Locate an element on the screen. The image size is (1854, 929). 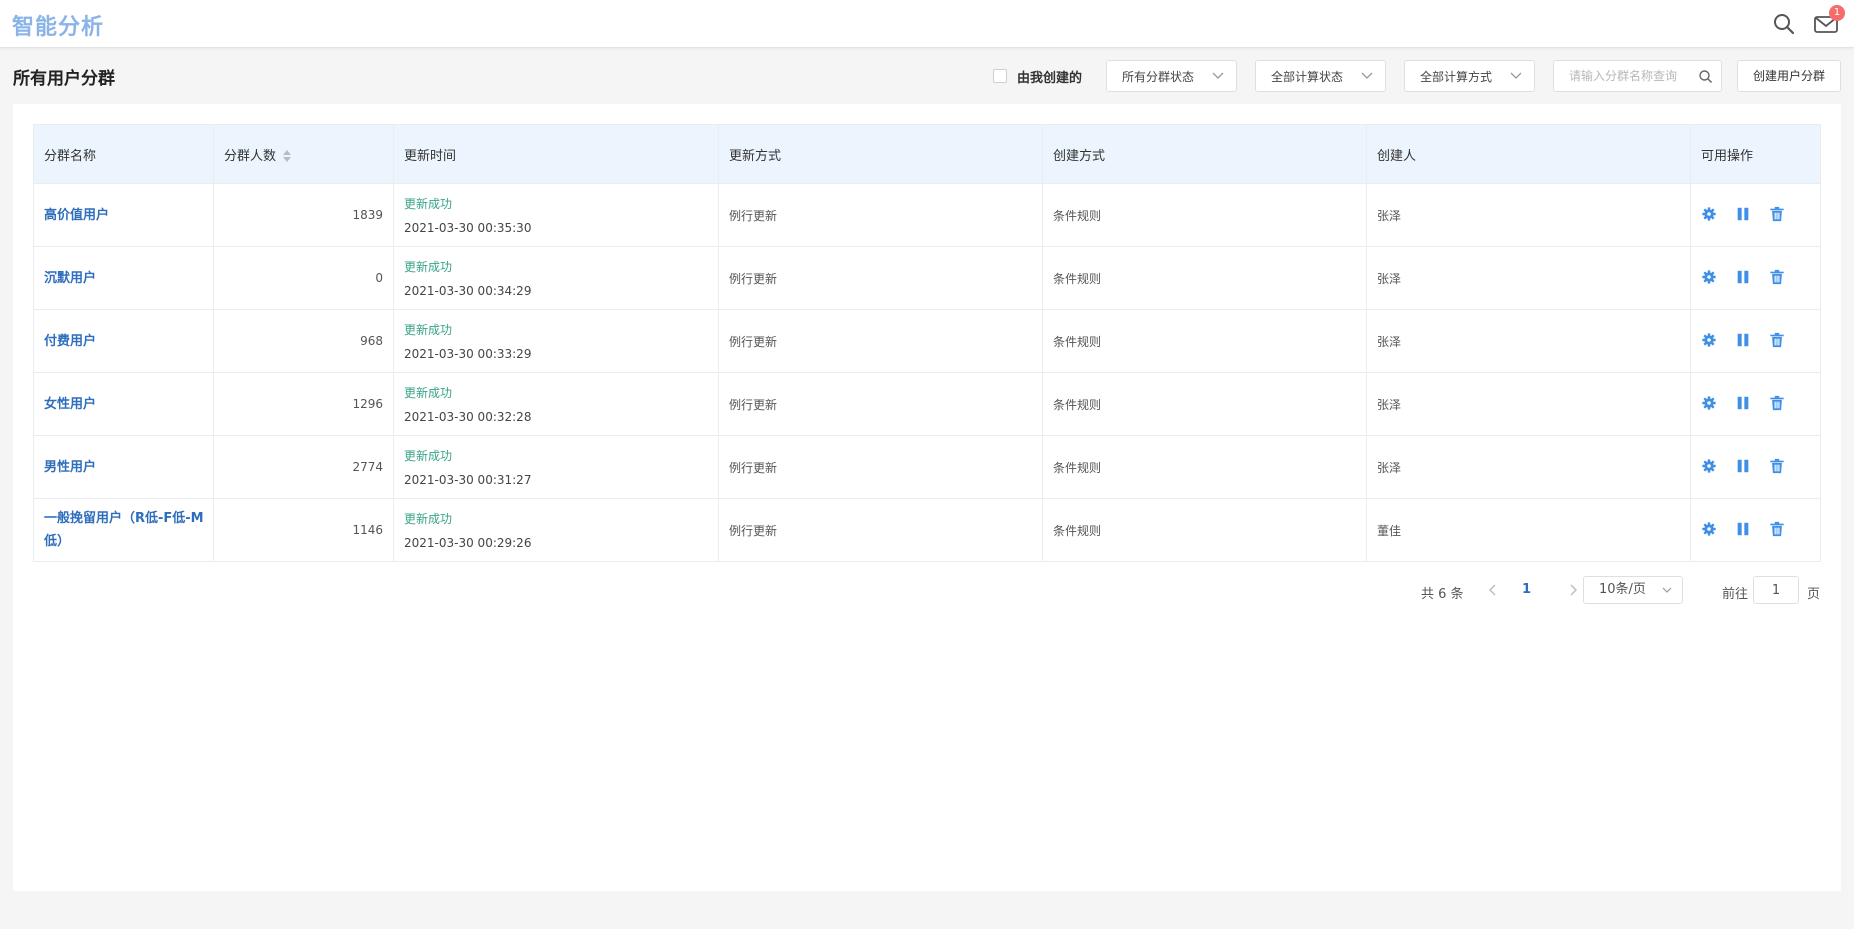
compute-status-select: 全部计算状态 is located at coordinates (1320, 76).